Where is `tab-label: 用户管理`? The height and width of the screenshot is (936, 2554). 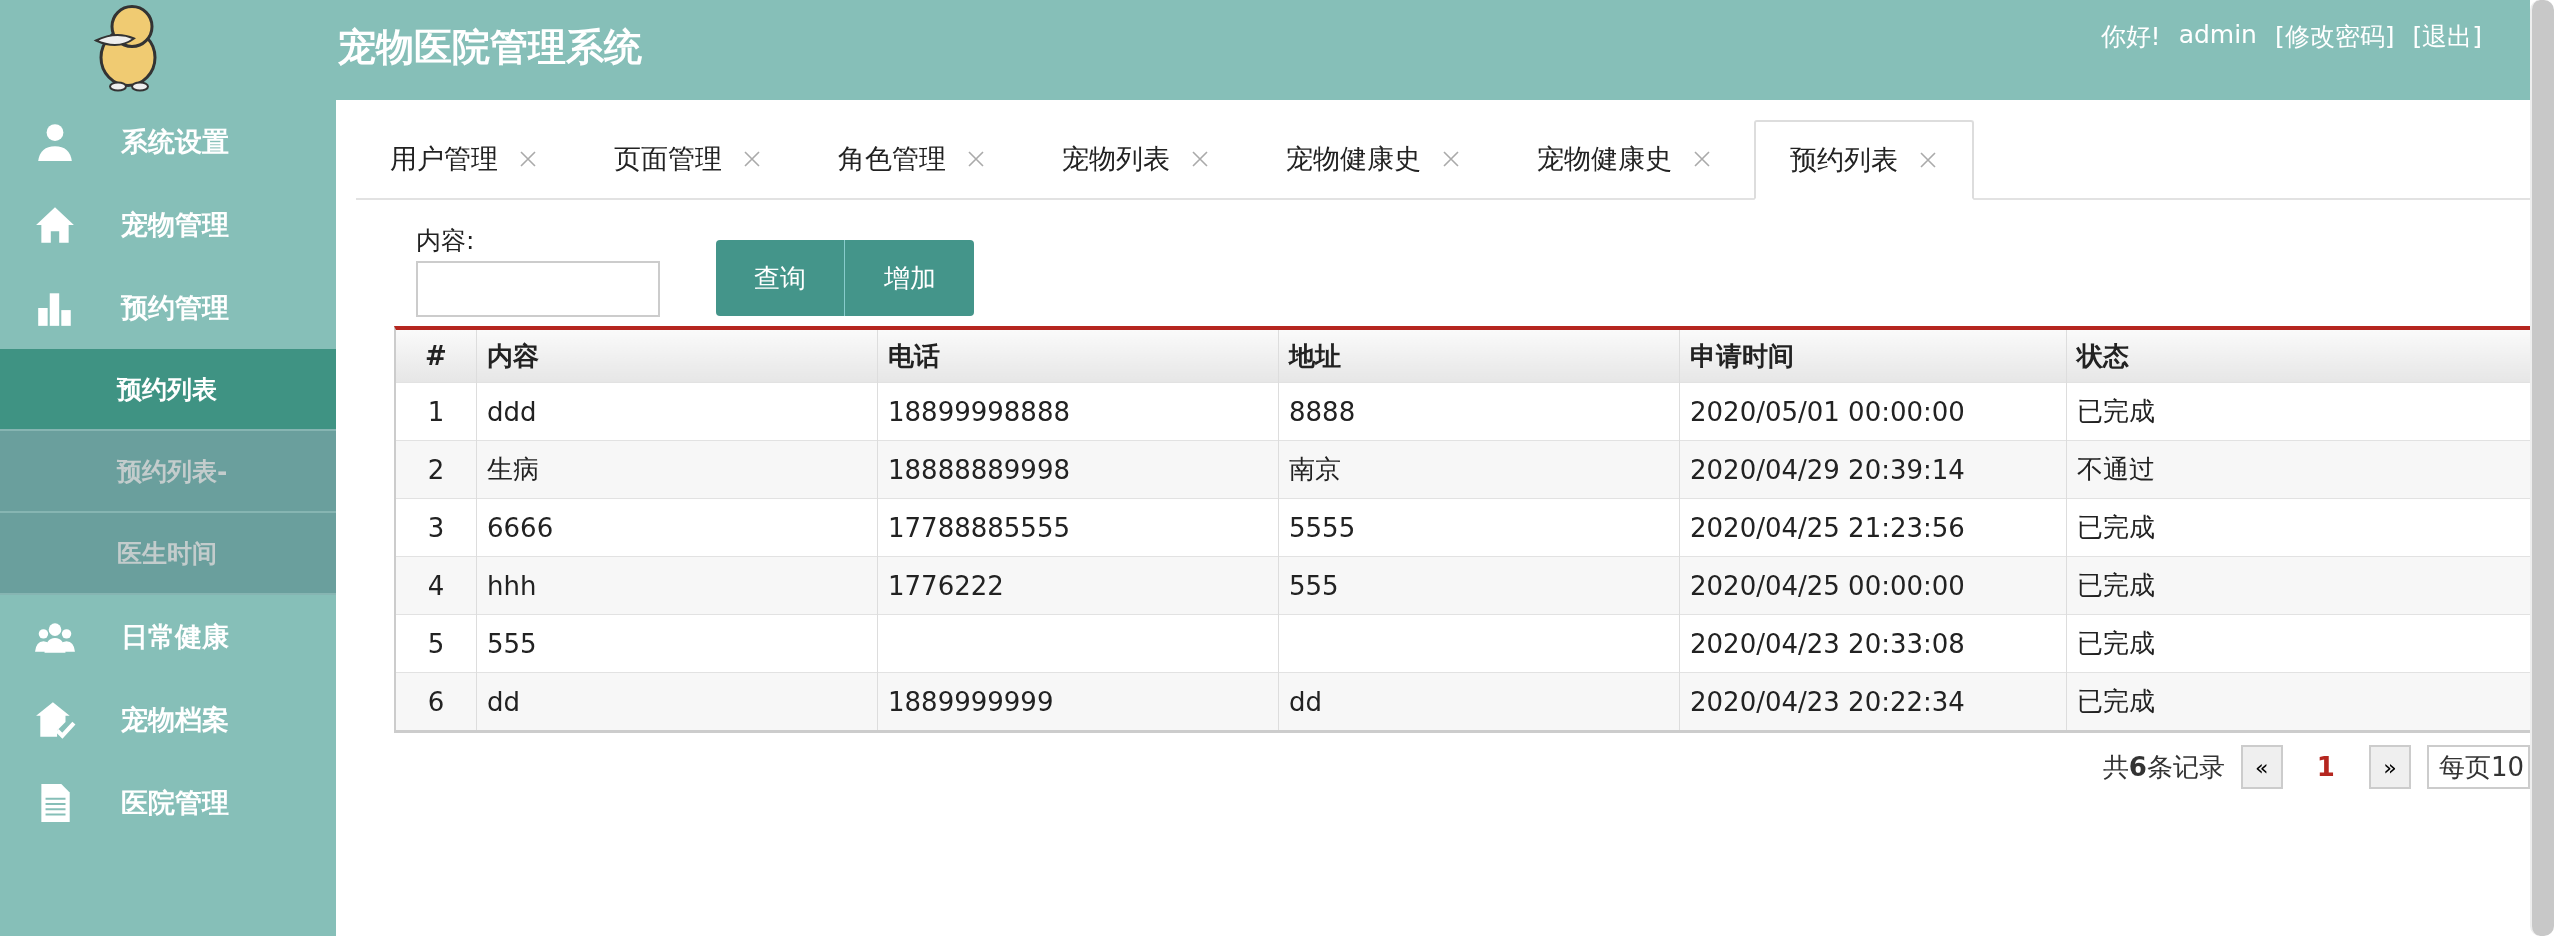
tab-label: 用户管理 is located at coordinates (444, 159).